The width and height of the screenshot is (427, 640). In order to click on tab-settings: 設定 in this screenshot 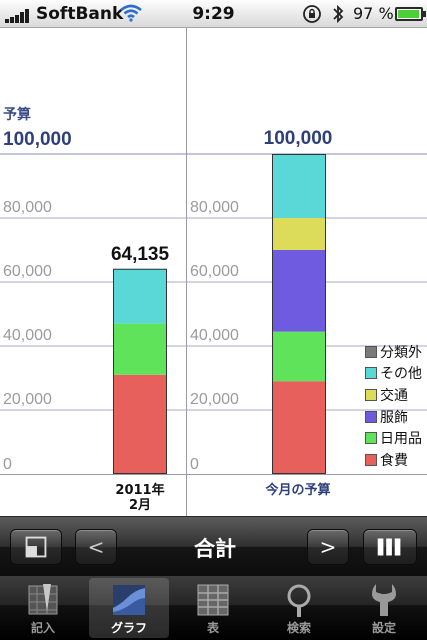, I will do `click(384, 608)`.